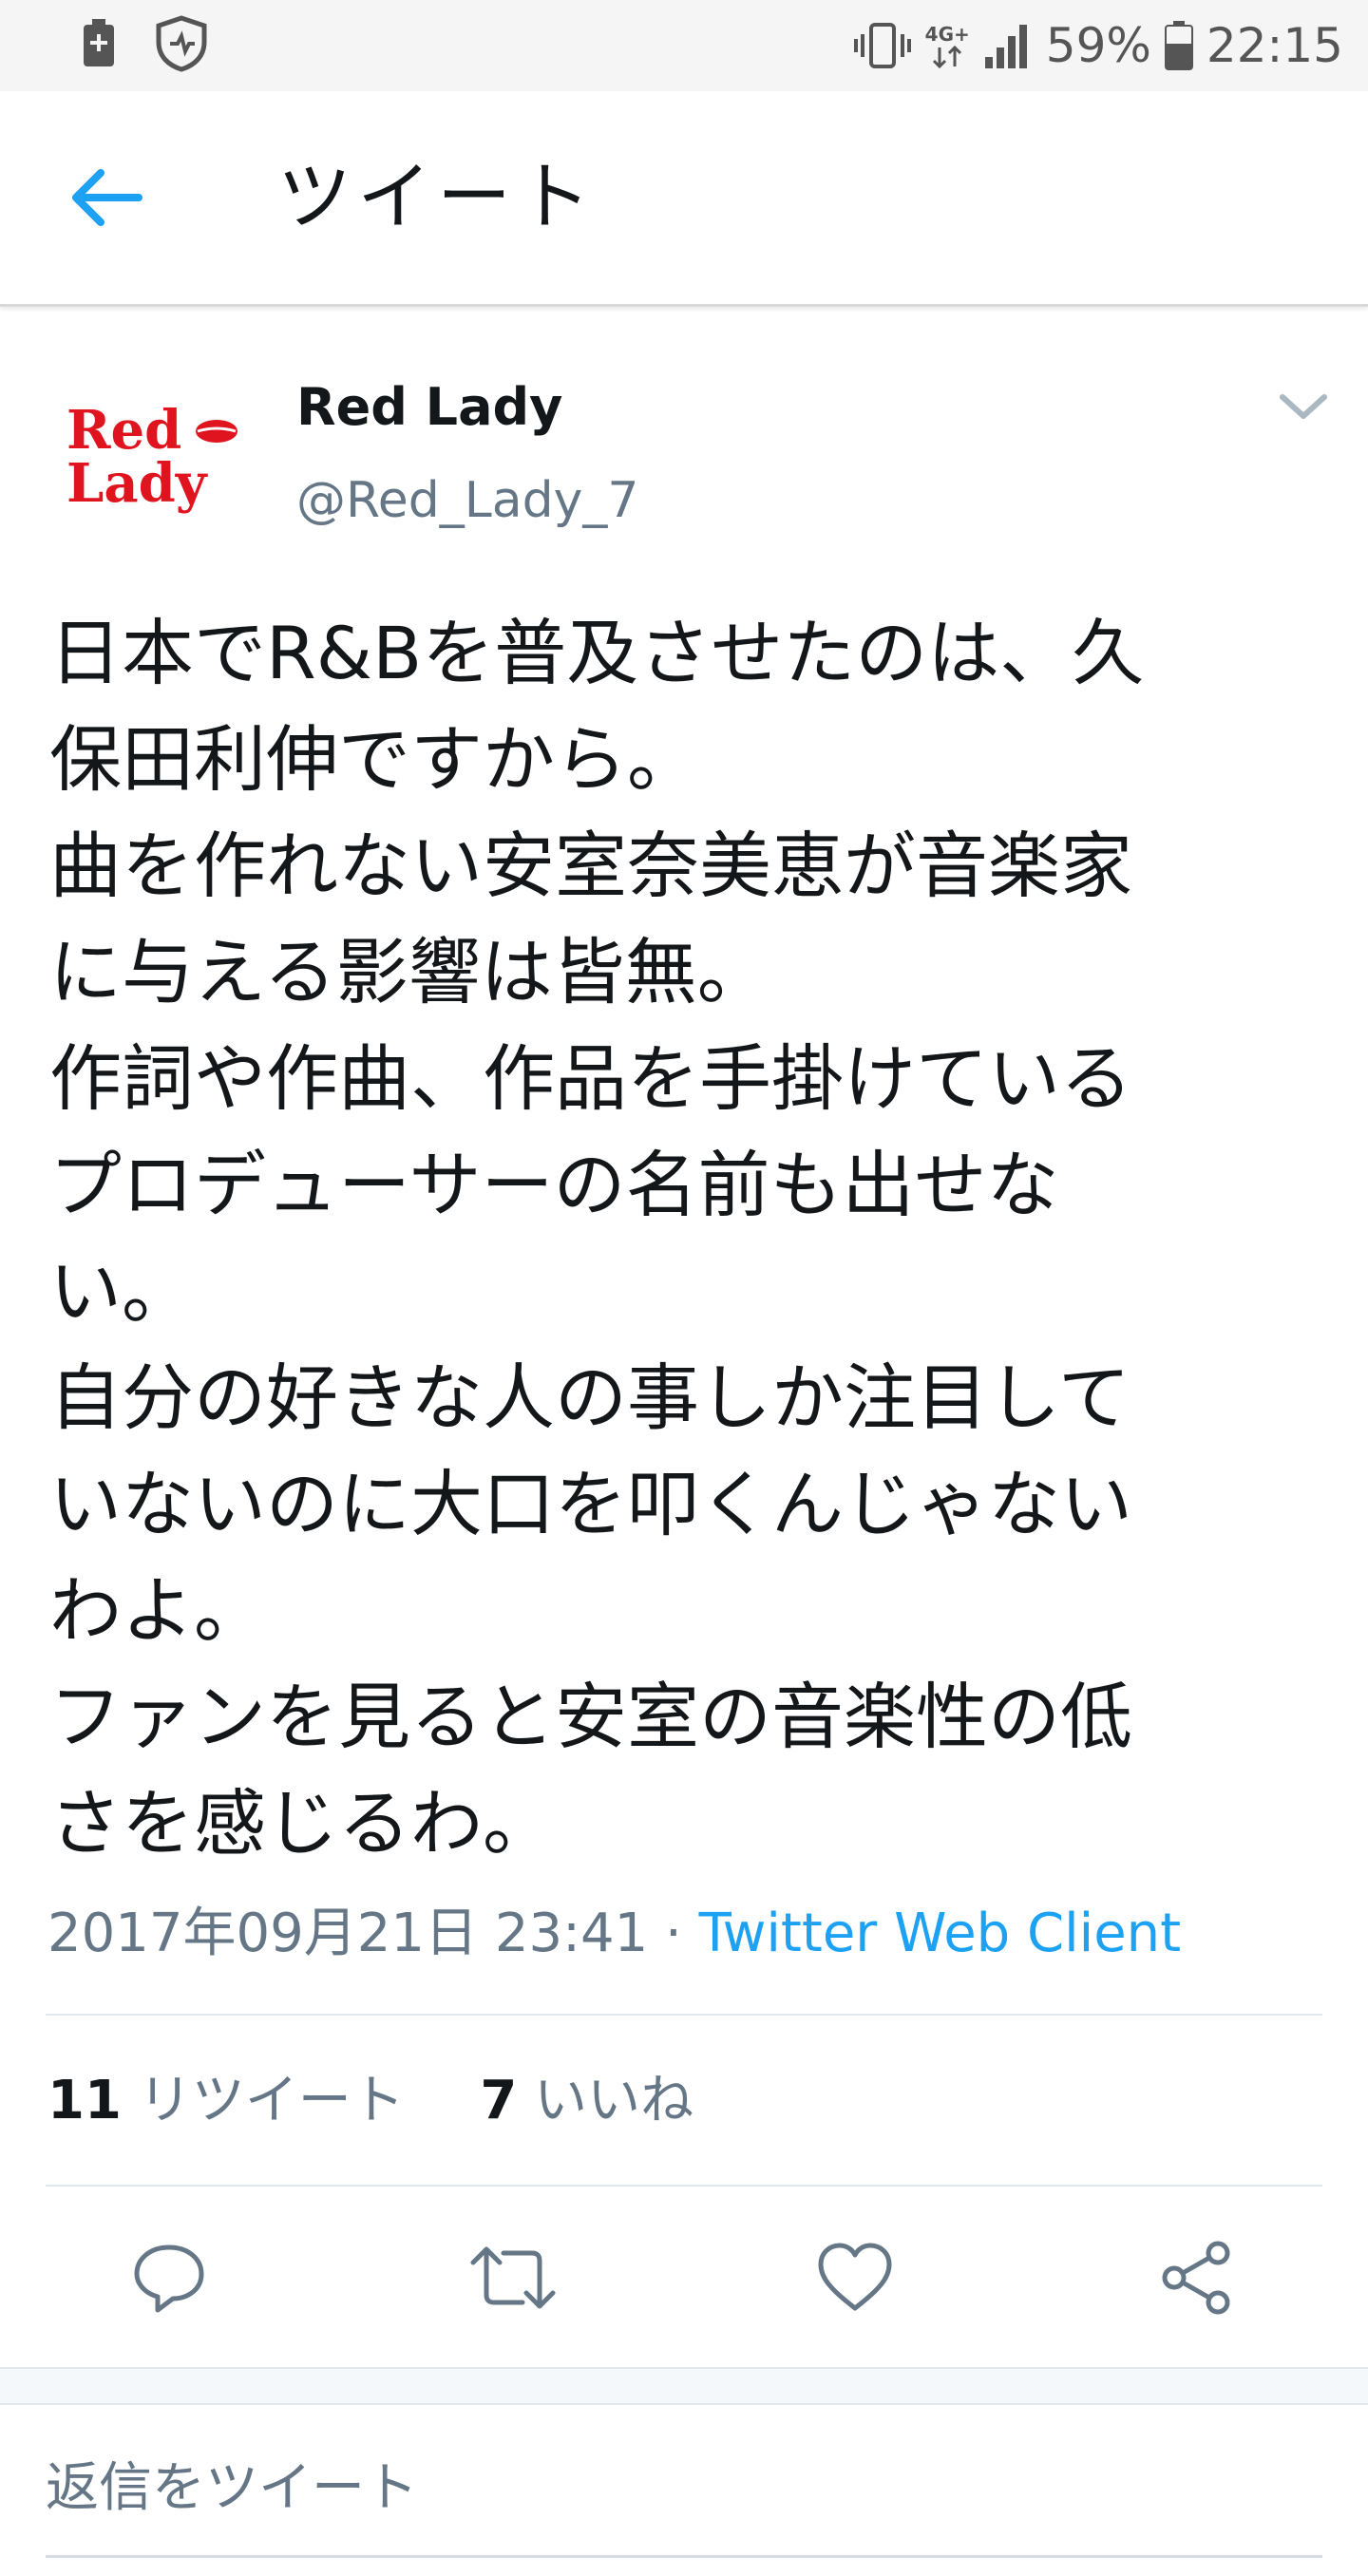 This screenshot has width=1368, height=2576. What do you see at coordinates (684, 45) in the screenshot?
I see `status-bar: 4G+ 59% 22:15` at bounding box center [684, 45].